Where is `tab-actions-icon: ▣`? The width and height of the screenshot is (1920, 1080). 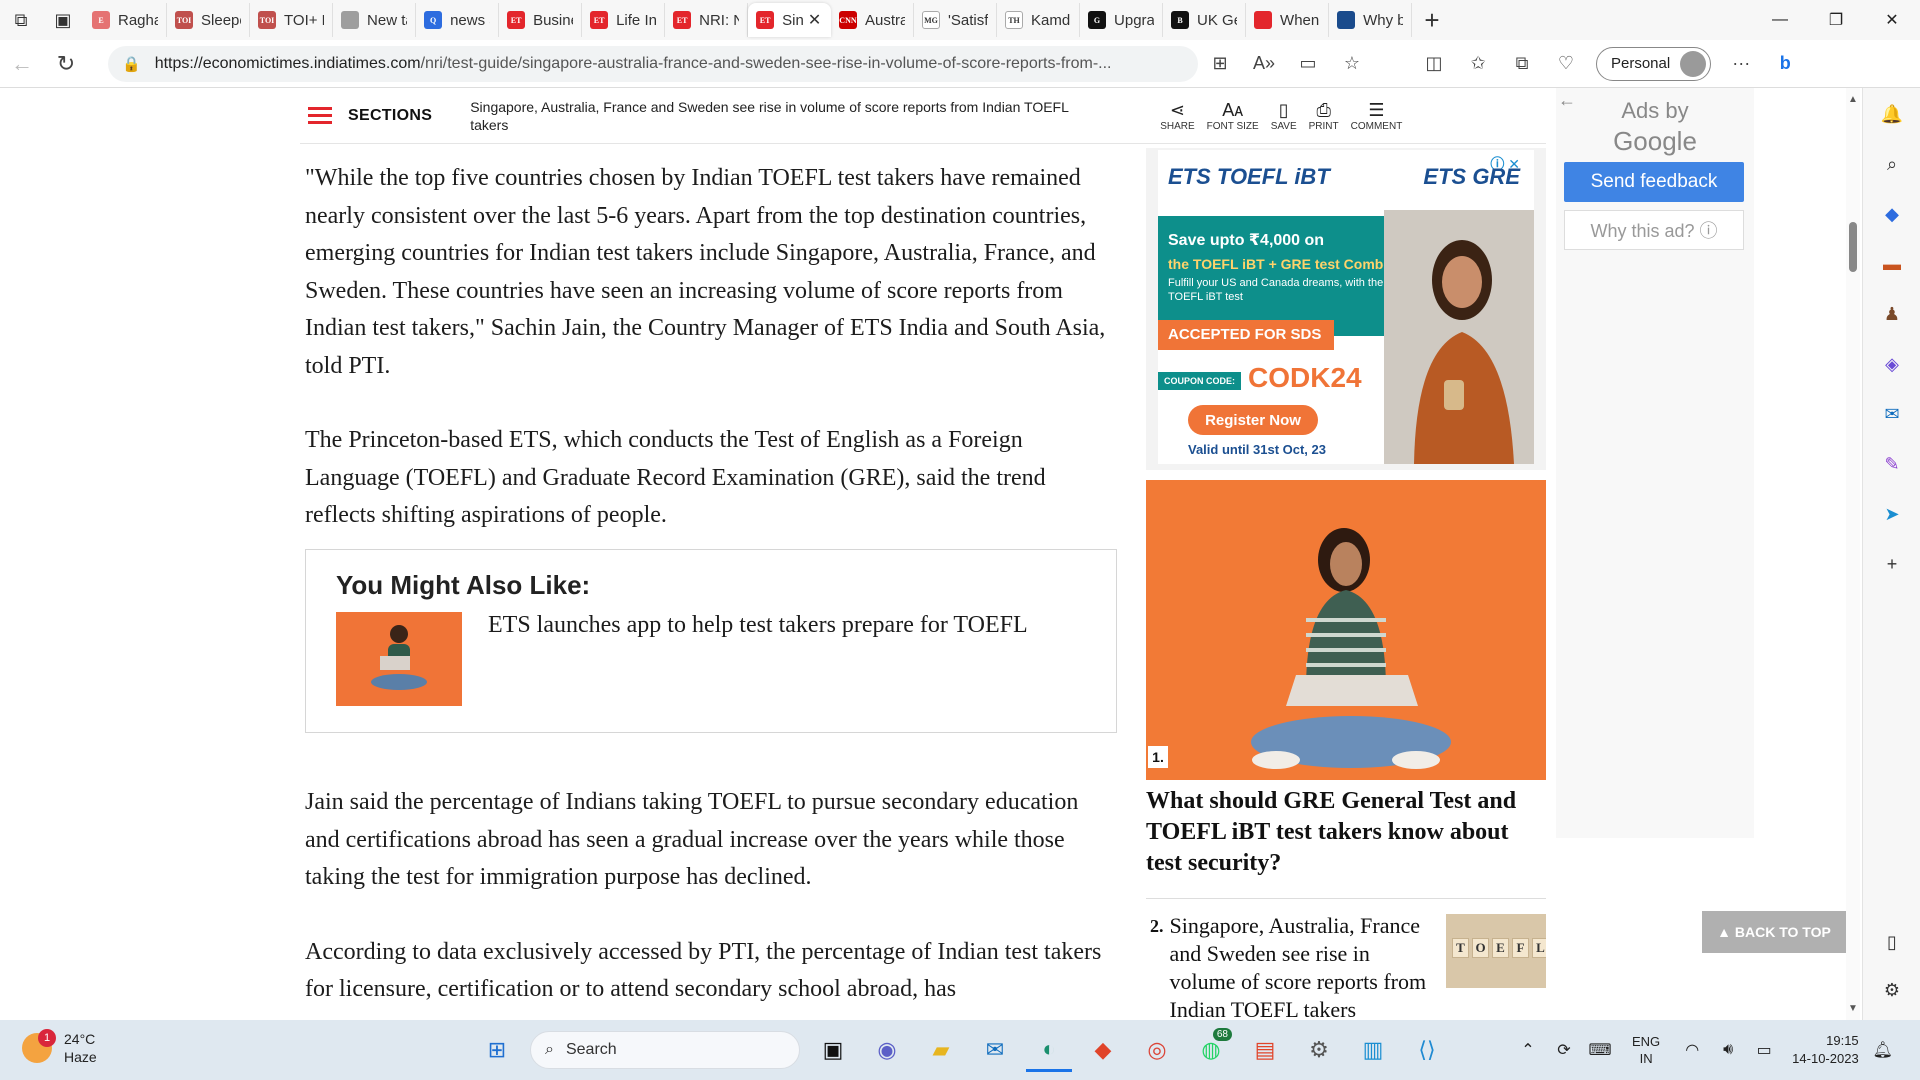
tab-actions-icon: ▣ is located at coordinates (63, 20).